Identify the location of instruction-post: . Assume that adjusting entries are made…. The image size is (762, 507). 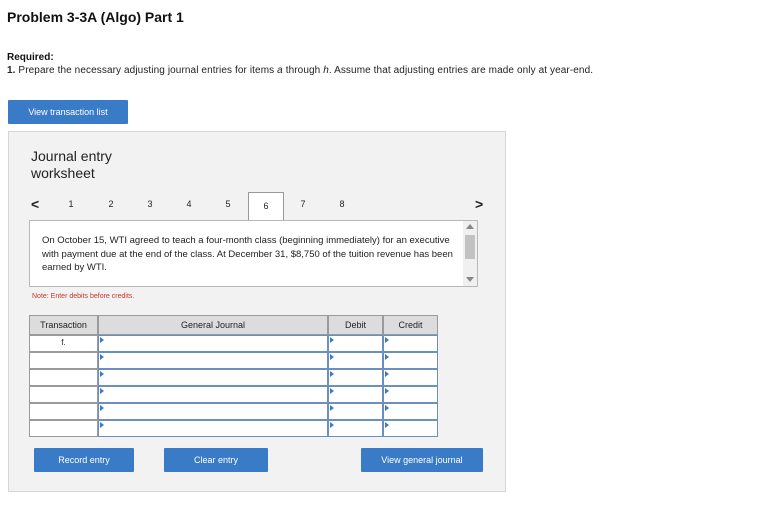
(461, 70).